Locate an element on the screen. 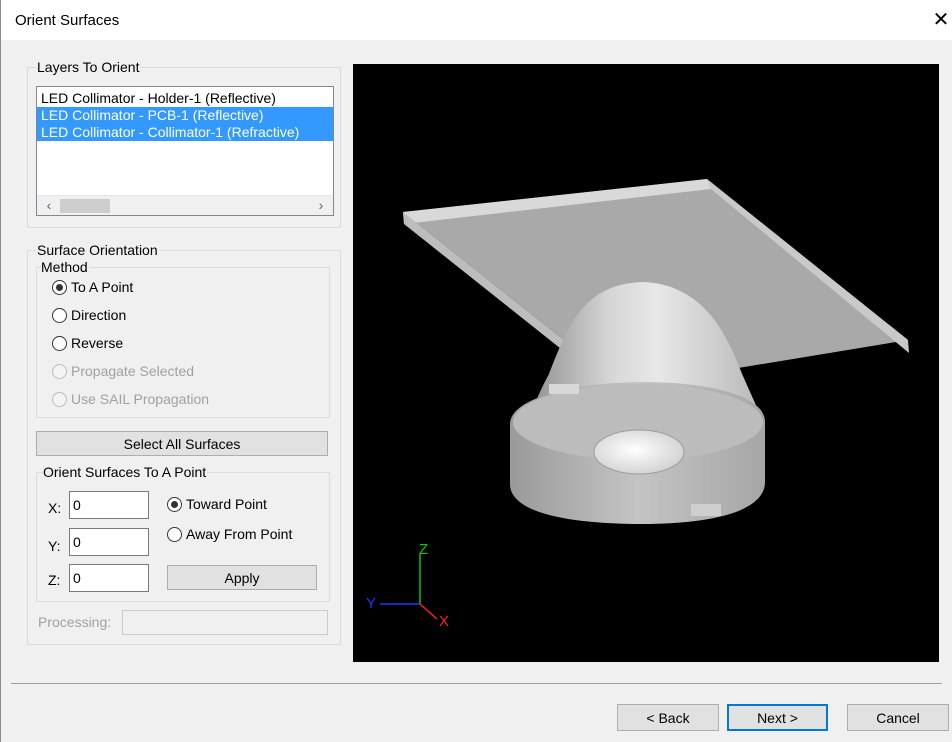 Image resolution: width=952 pixels, height=742 pixels. method-to-a-point: To A Point is located at coordinates (92, 287).